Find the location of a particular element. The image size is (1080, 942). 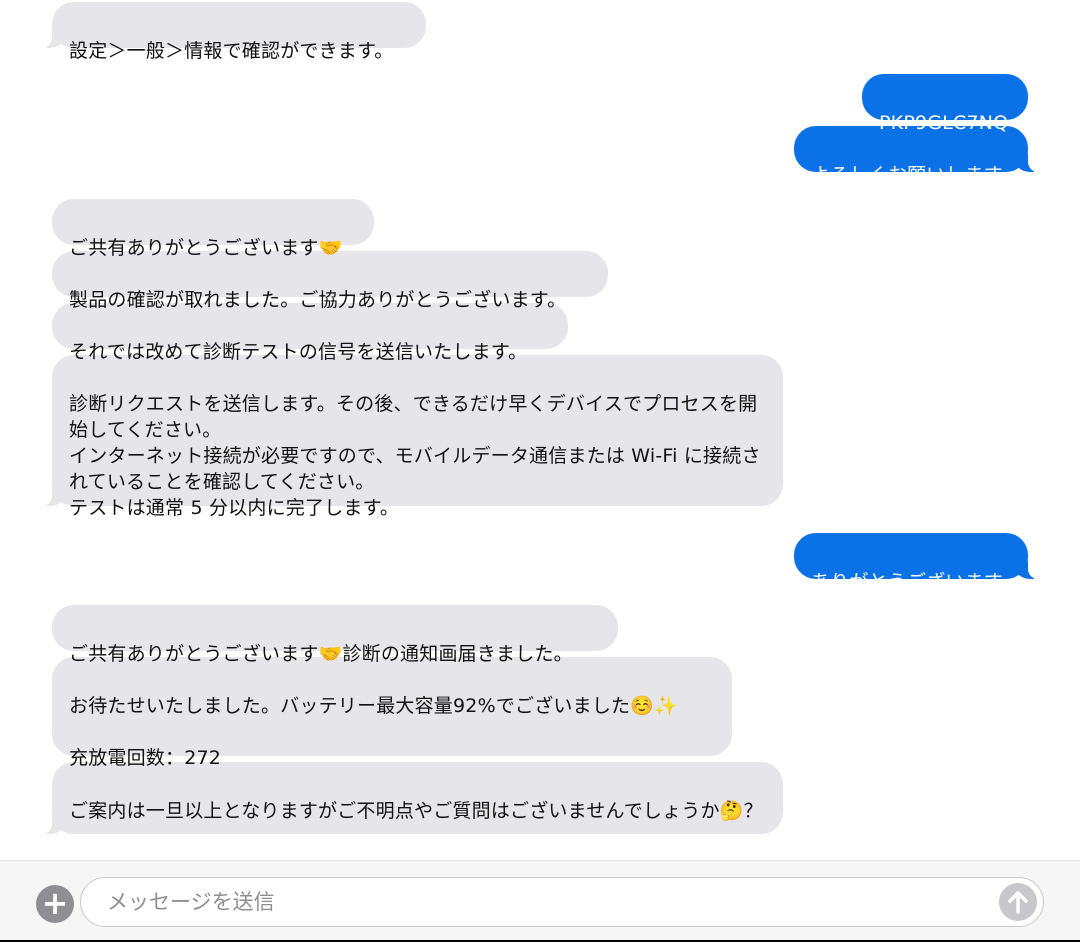

message-input-placeholder: メッセージを送信 is located at coordinates (191, 902).